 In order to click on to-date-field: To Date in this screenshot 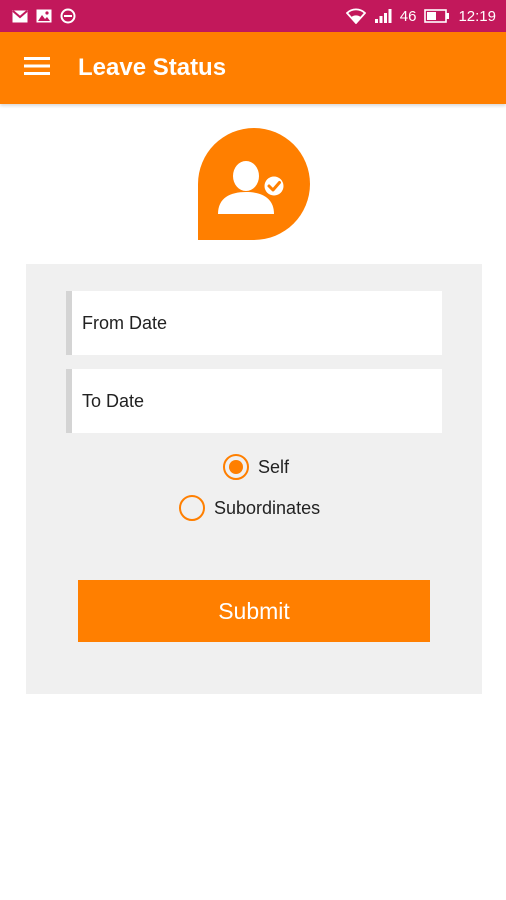, I will do `click(254, 401)`.